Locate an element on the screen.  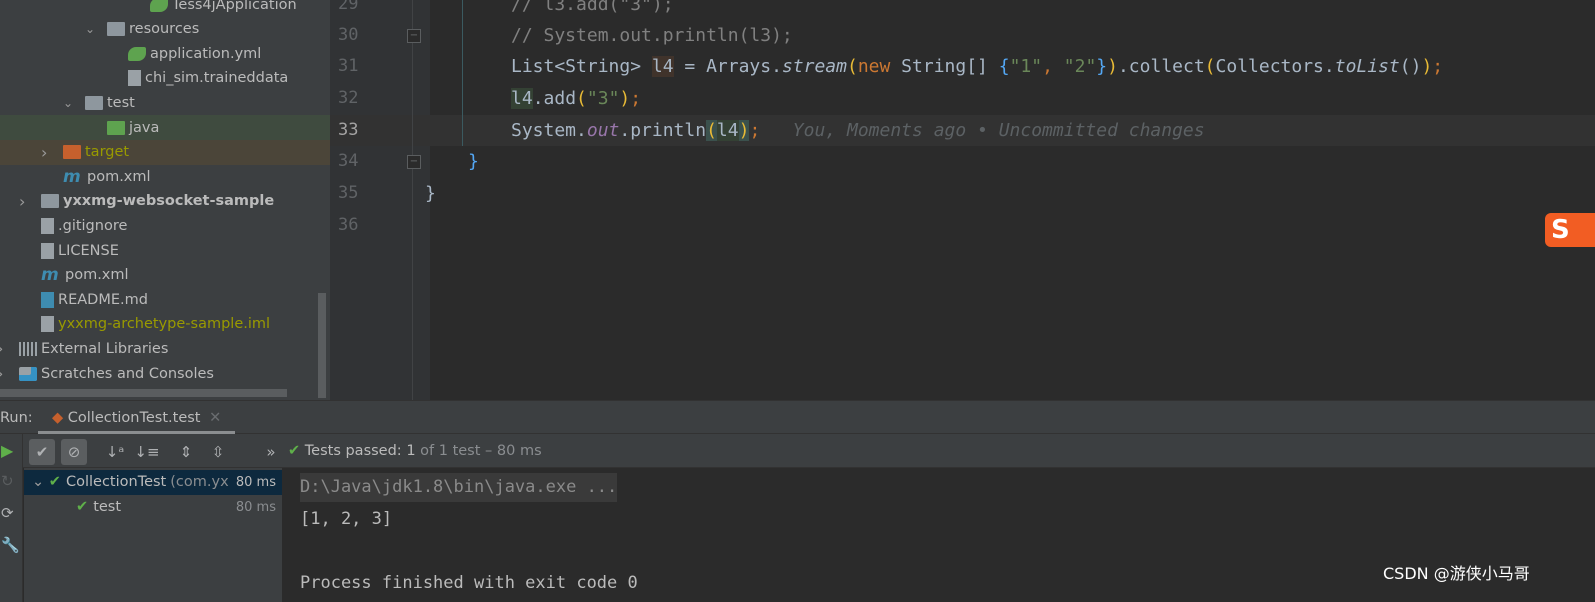
code-token: System. is located at coordinates (549, 130).